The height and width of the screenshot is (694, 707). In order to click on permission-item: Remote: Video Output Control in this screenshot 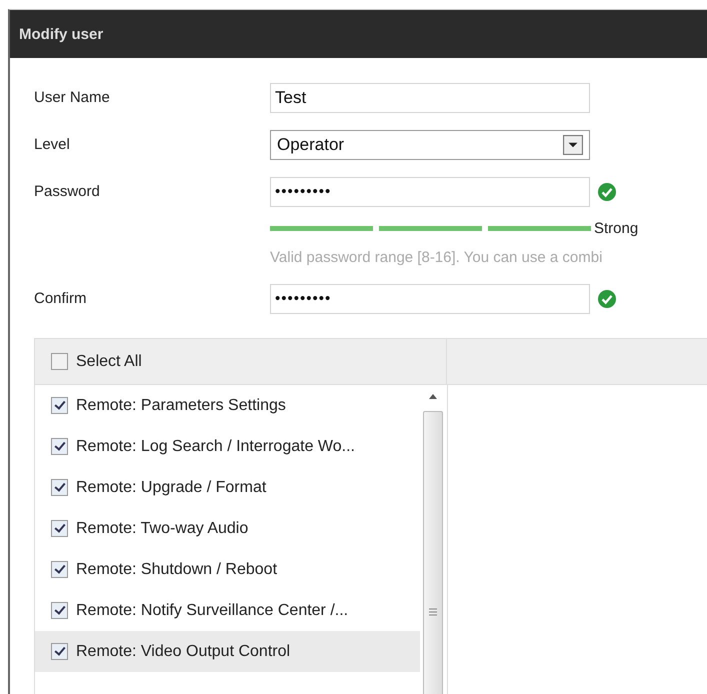, I will do `click(227, 651)`.